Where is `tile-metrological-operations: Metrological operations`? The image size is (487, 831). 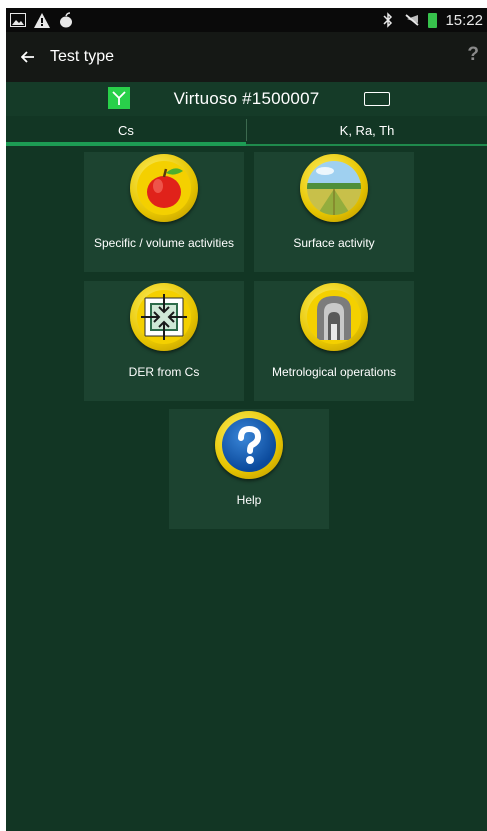 tile-metrological-operations: Metrological operations is located at coordinates (334, 341).